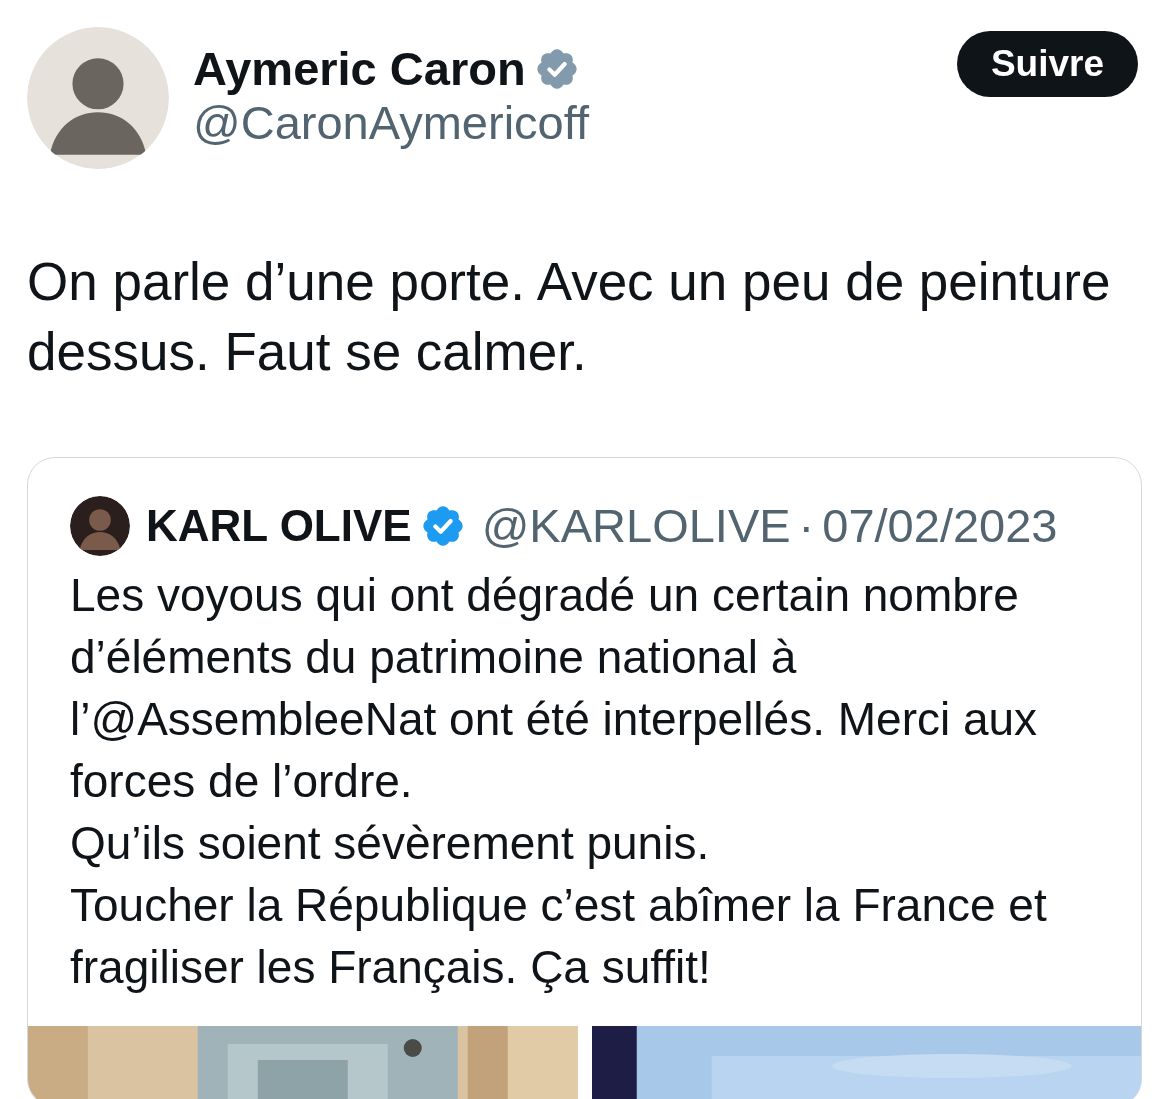 The height and width of the screenshot is (1099, 1169). What do you see at coordinates (359, 69) in the screenshot?
I see `author-name: Aymeric Caron` at bounding box center [359, 69].